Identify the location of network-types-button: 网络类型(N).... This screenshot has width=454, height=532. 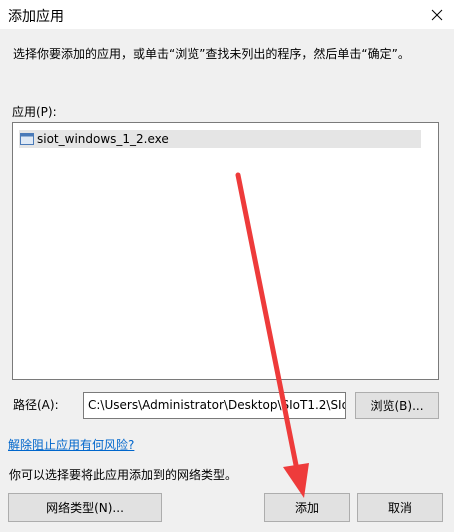
(85, 507).